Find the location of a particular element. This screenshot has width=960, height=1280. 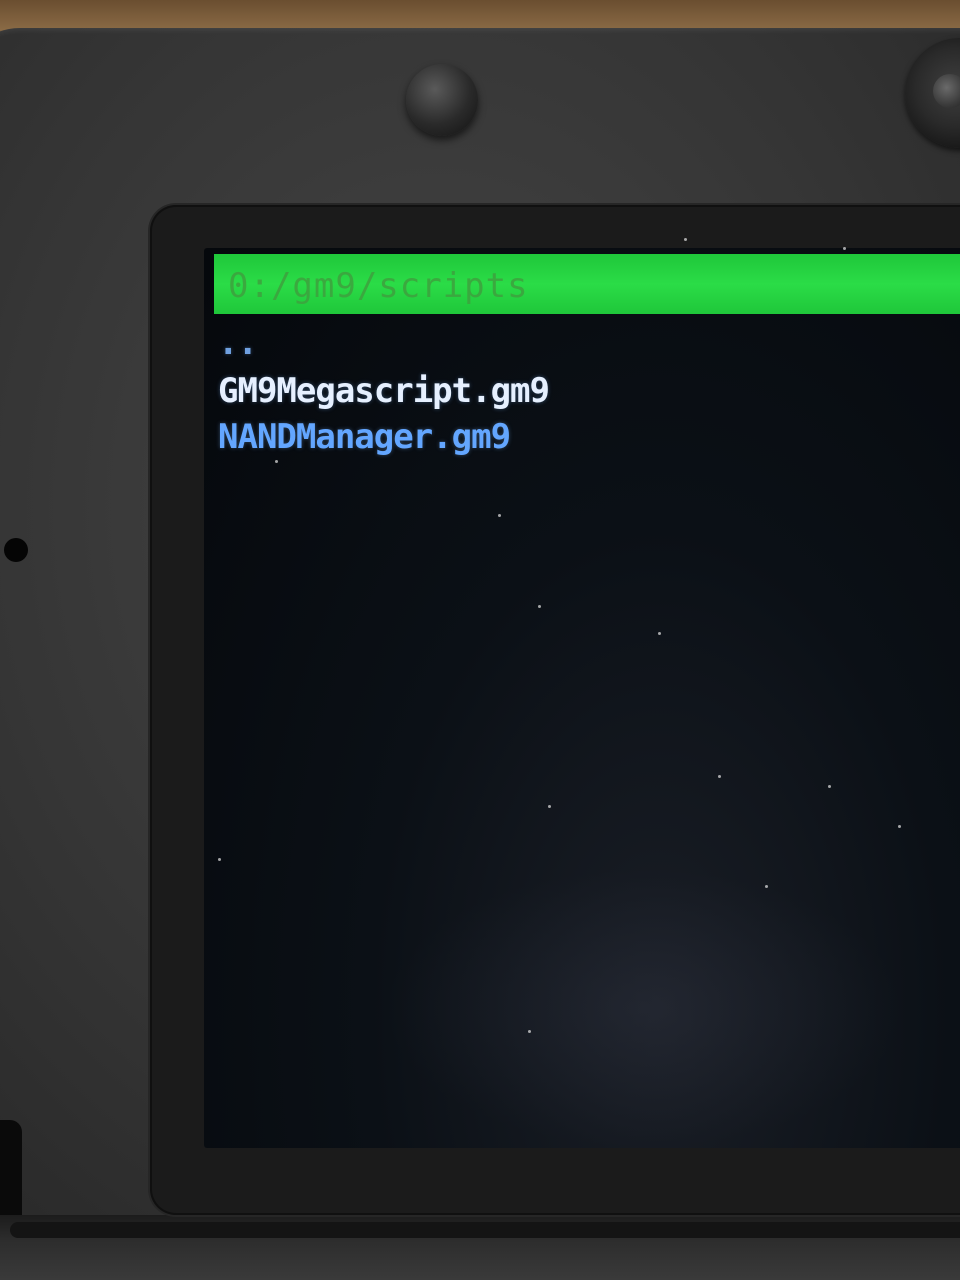

current-path: 0:/gm9/scripts is located at coordinates (378, 286).